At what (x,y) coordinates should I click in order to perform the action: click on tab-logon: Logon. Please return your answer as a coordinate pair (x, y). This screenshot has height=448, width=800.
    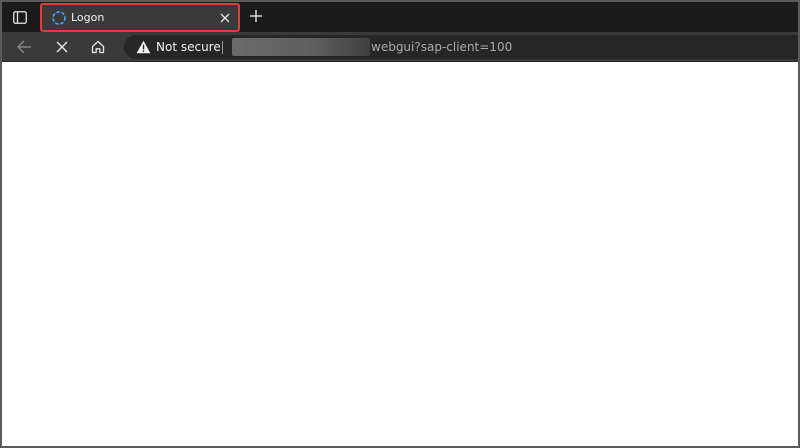
    Looking at the image, I should click on (140, 17).